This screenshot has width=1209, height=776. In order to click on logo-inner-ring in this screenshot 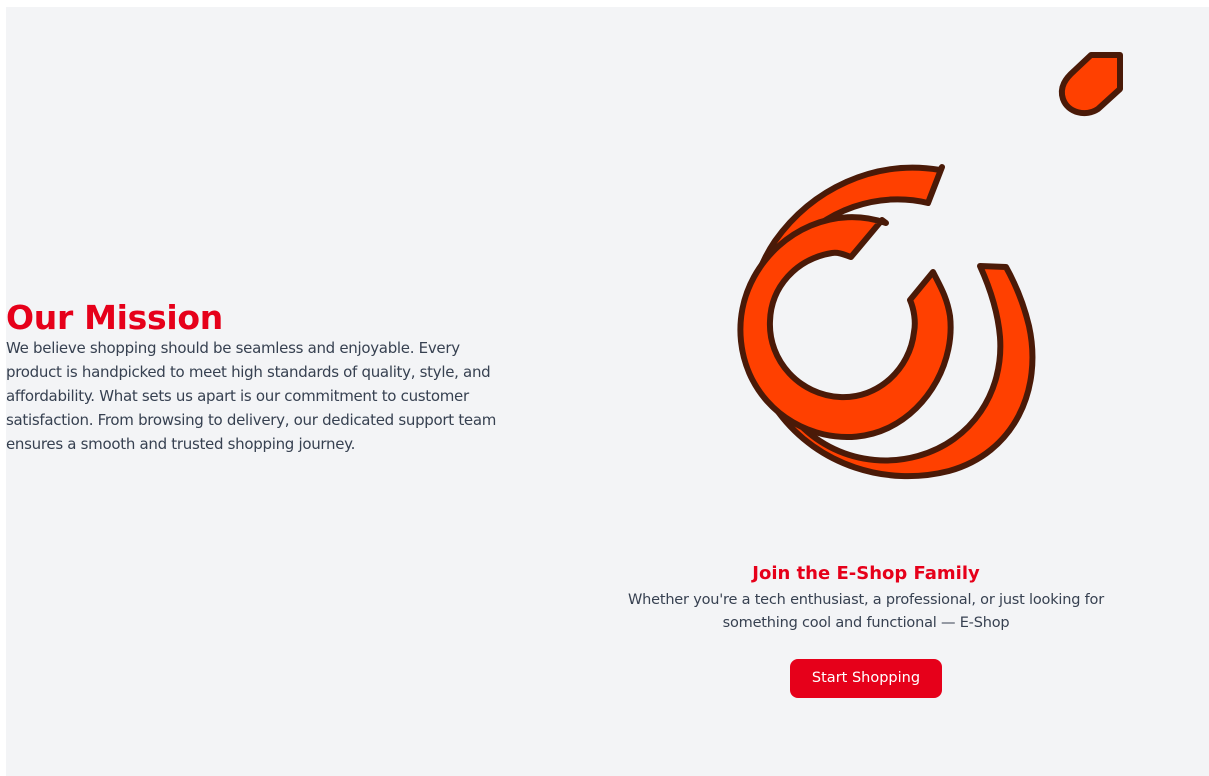, I will do `click(845, 327)`.